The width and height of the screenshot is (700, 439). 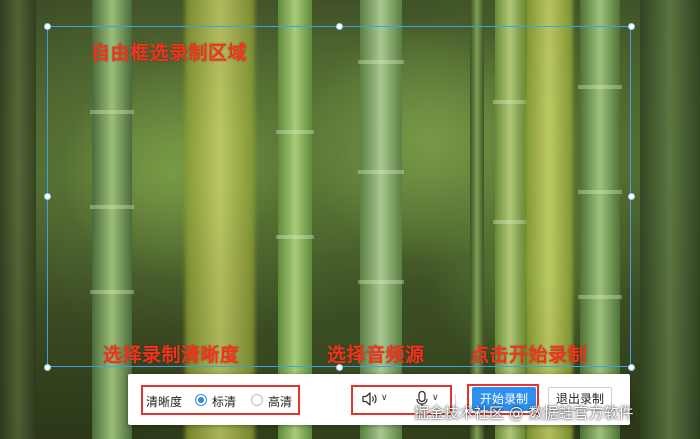 I want to click on annotation-select-quality: 选择录制清晰度, so click(x=171, y=355).